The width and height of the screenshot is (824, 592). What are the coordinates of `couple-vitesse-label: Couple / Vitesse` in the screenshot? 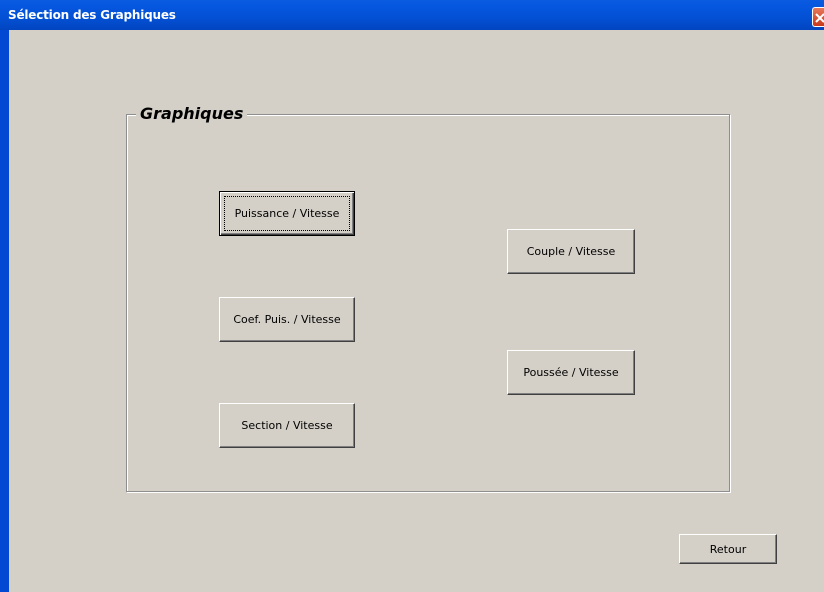 It's located at (571, 251).